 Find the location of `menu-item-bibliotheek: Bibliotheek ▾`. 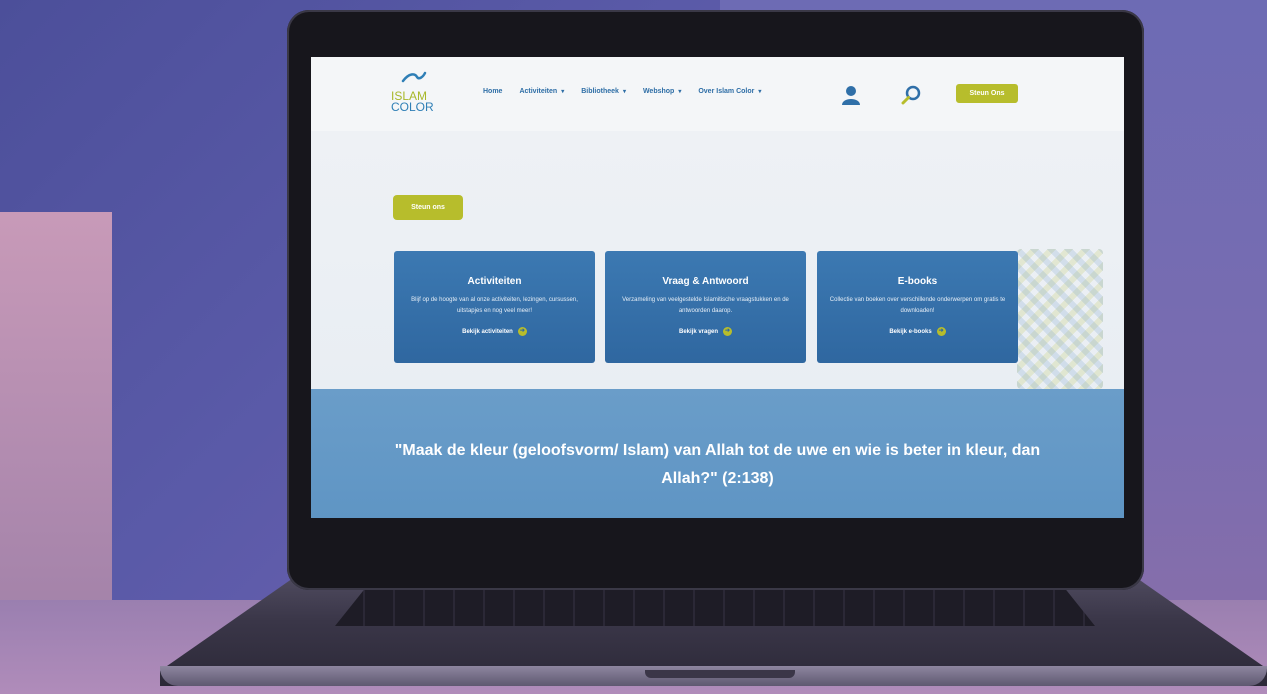

menu-item-bibliotheek: Bibliotheek ▾ is located at coordinates (603, 91).